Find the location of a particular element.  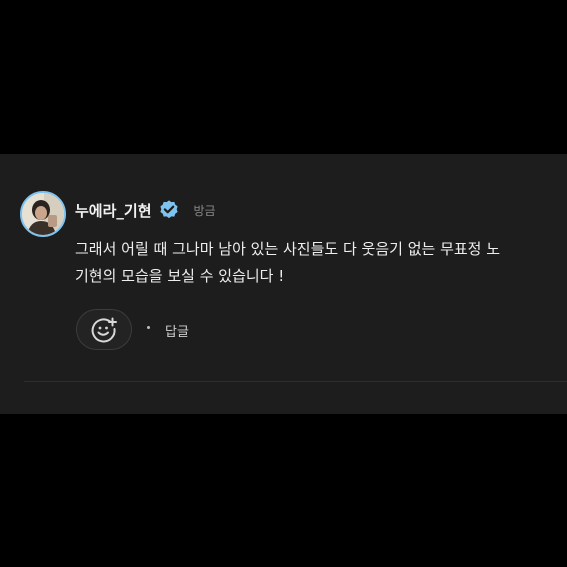

add-reaction-smiley-icon is located at coordinates (104, 329).